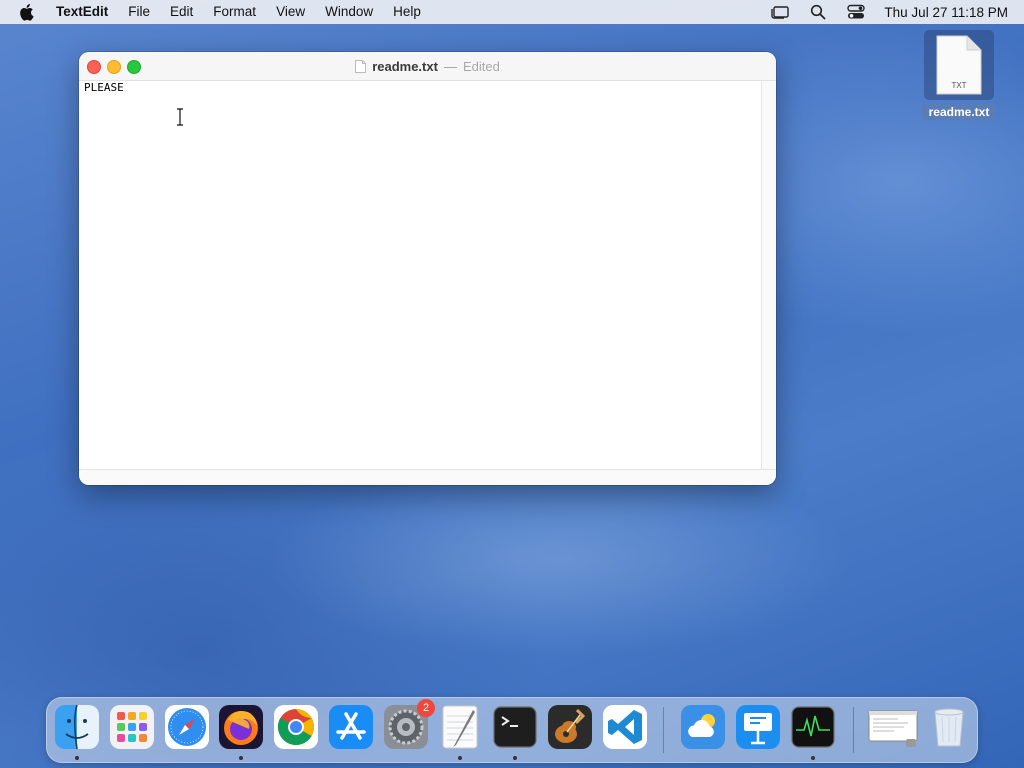 The width and height of the screenshot is (1024, 768). Describe the element at coordinates (241, 758) in the screenshot. I see `firefox-running-indicator` at that location.